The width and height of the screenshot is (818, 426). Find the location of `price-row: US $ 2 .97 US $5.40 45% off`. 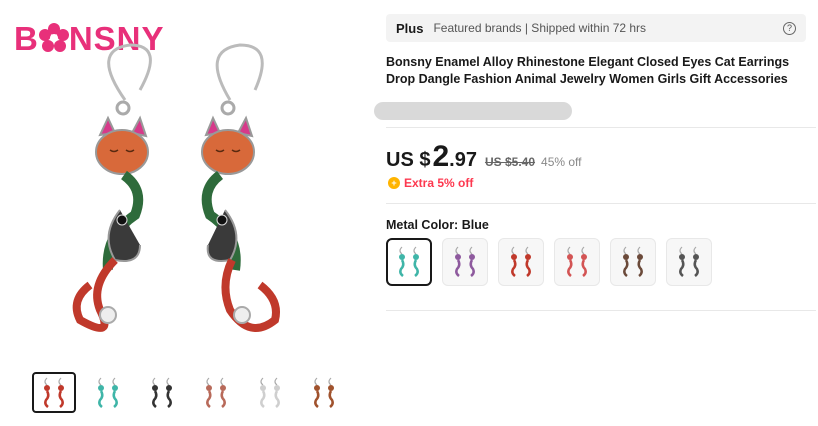

price-row: US $ 2 .97 US $5.40 45% off is located at coordinates (484, 157).